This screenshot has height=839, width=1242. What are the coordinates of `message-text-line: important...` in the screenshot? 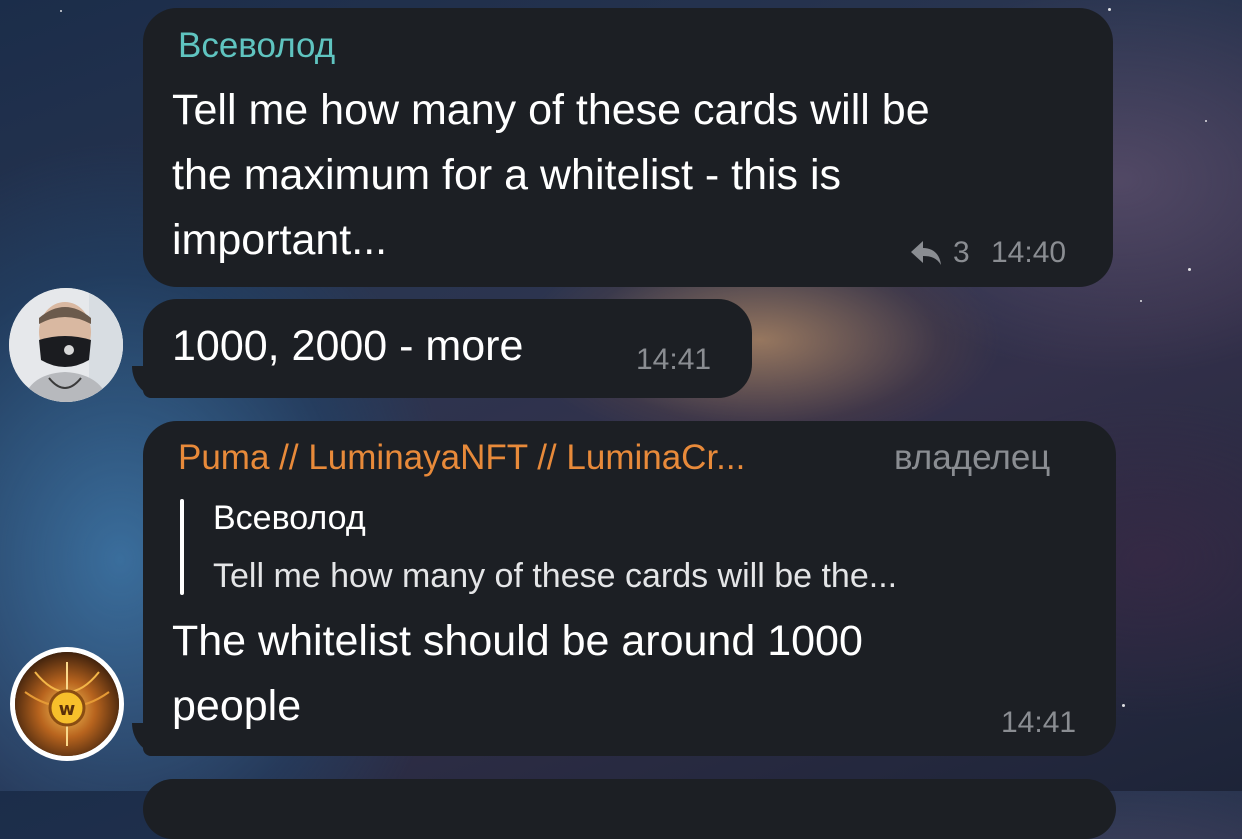 It's located at (280, 240).